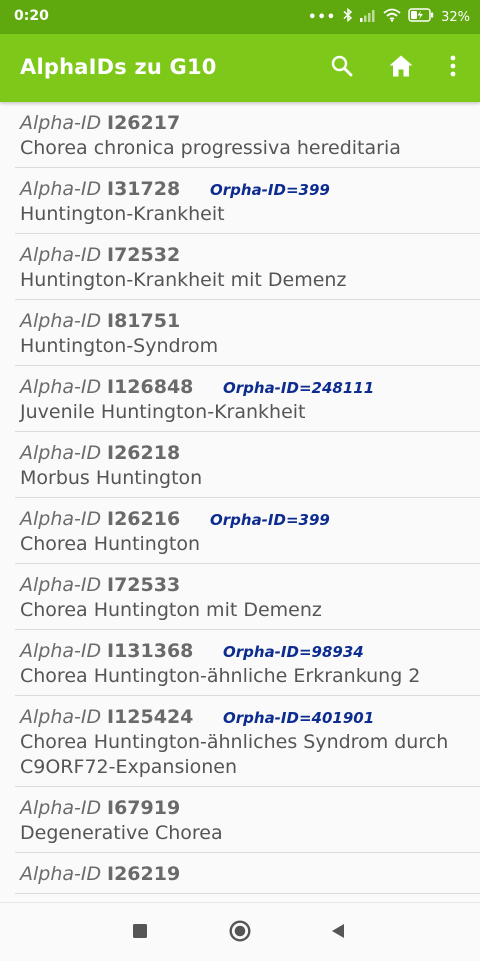 The height and width of the screenshot is (961, 480). I want to click on back-button, so click(338, 933).